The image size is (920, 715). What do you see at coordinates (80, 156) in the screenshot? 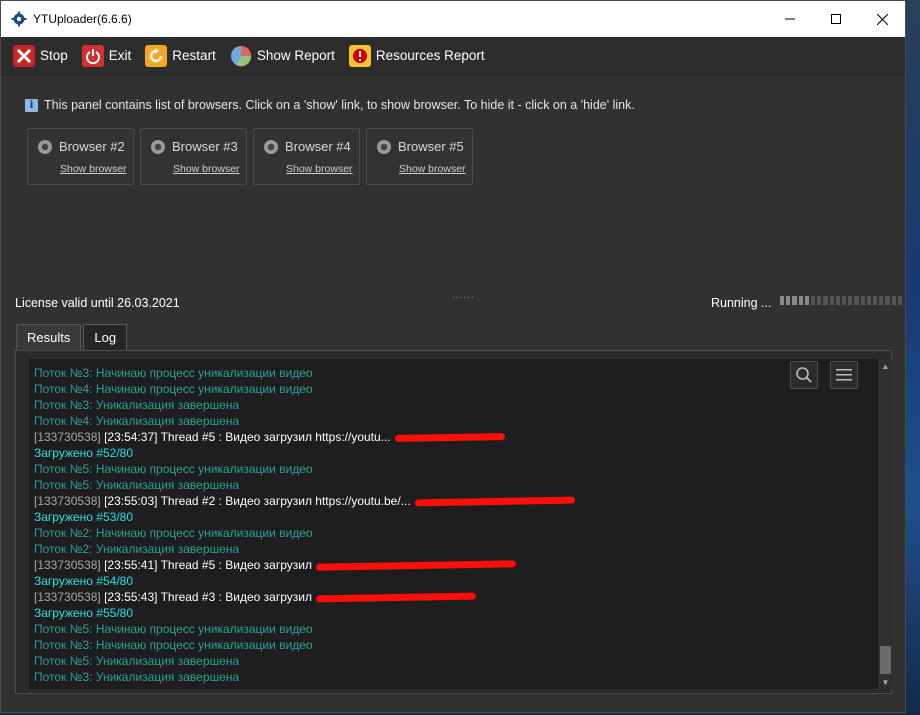
I see `browser-card: Browser #2 Show browser` at bounding box center [80, 156].